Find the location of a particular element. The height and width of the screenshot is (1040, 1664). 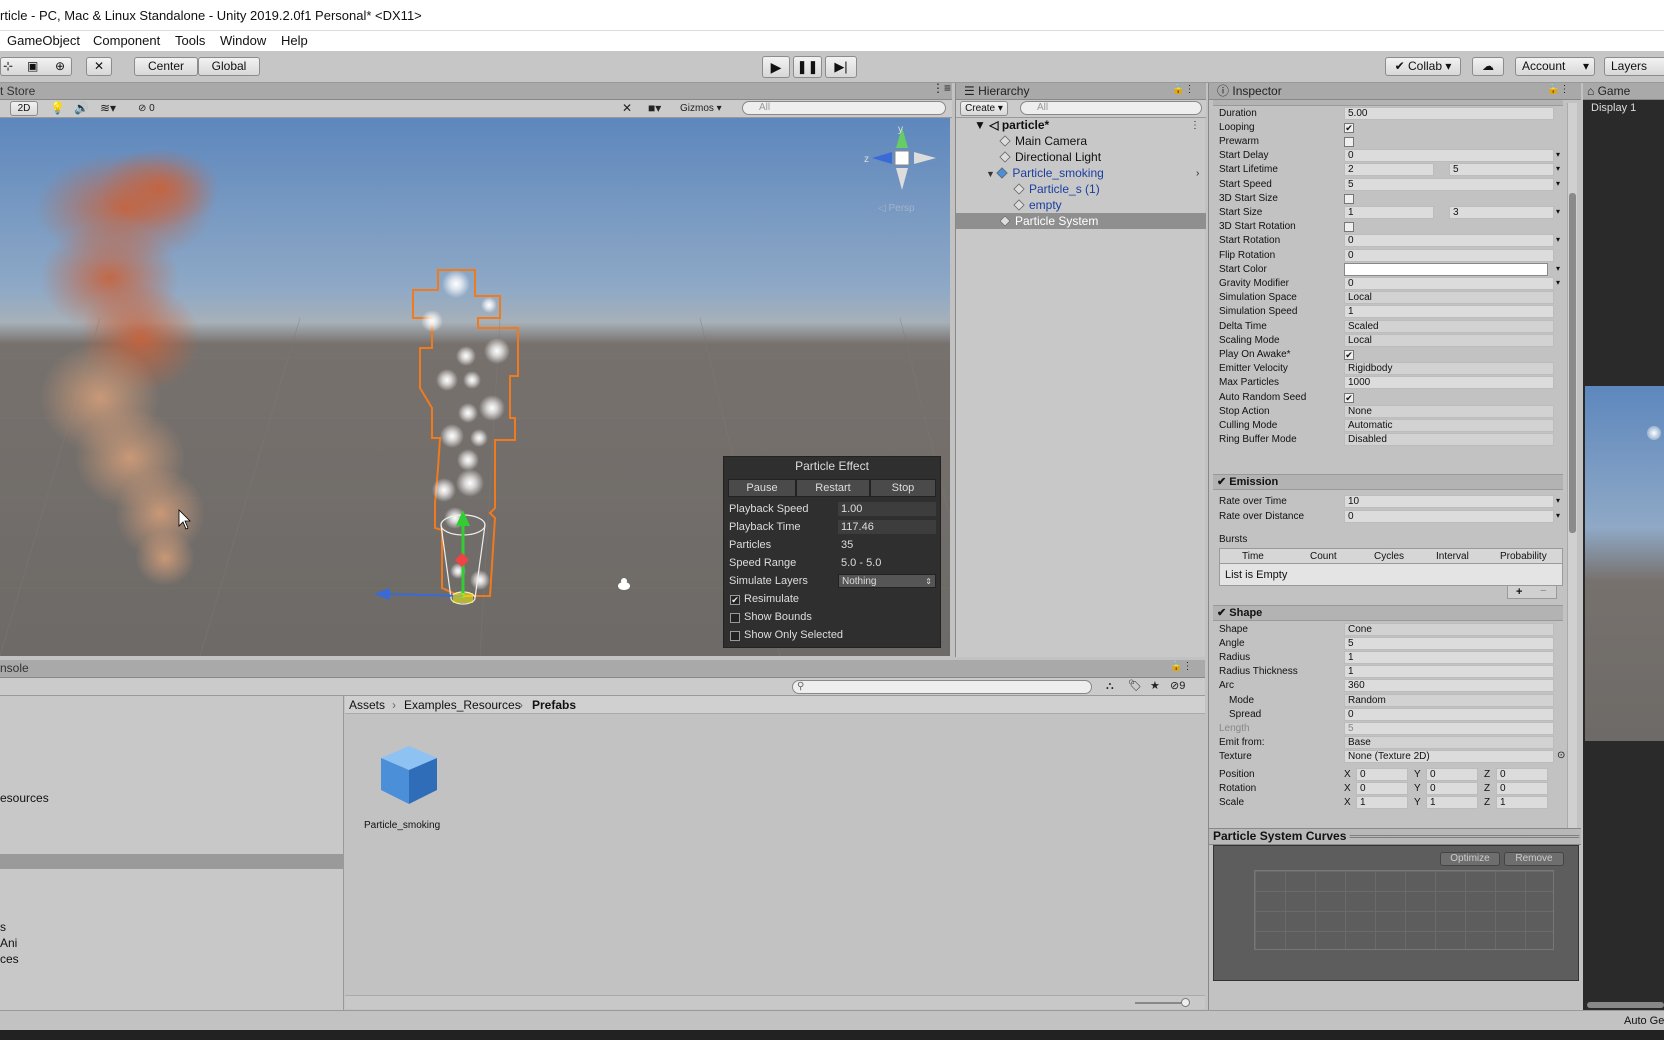

value-field: None (Texture 2D) is located at coordinates (1449, 756).